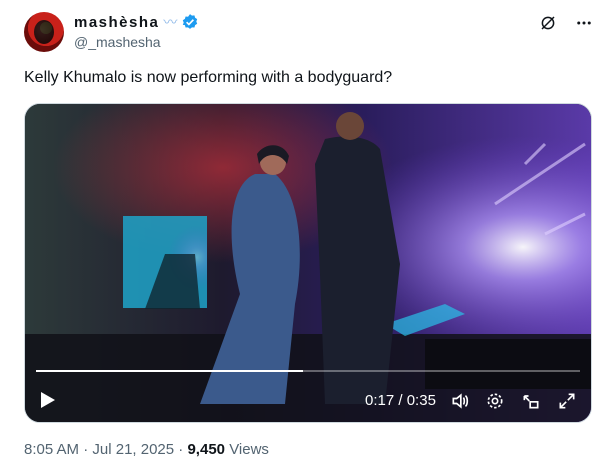 The height and width of the screenshot is (462, 615). I want to click on wind-emoji-icon: 〰, so click(170, 22).